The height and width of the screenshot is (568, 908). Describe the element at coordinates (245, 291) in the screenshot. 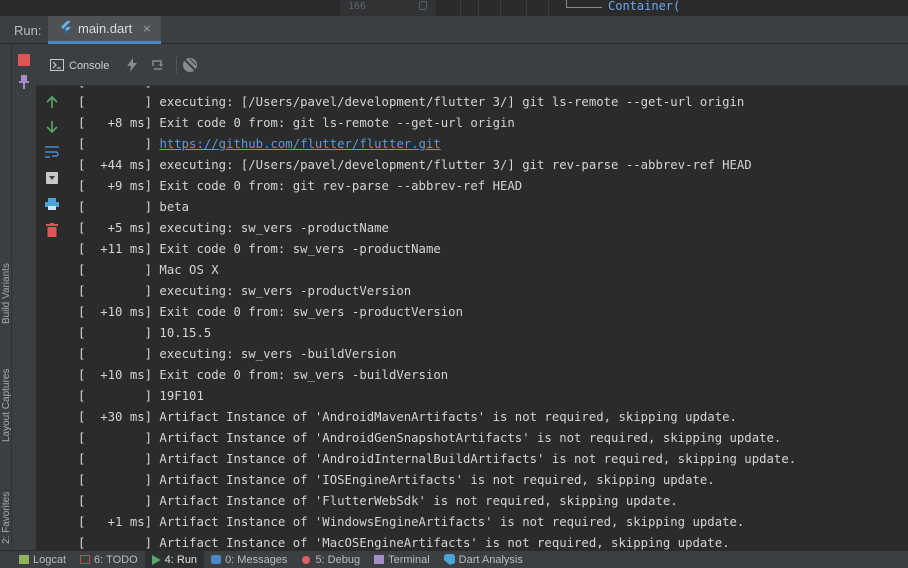

I see `console-line: [ ] executing: sw_vers -productVersion` at that location.